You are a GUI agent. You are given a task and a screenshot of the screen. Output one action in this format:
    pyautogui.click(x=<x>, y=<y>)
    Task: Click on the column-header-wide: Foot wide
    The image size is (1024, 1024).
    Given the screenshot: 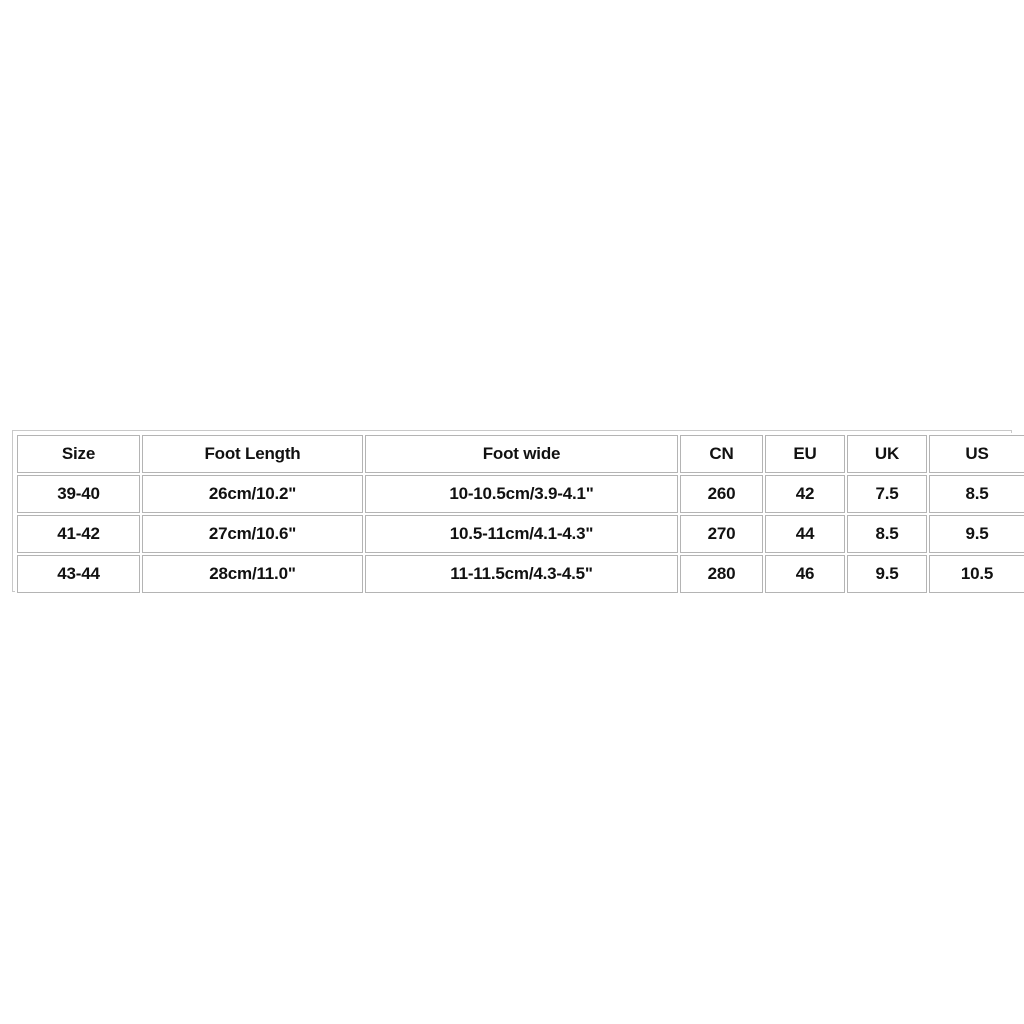 What is the action you would take?
    pyautogui.click(x=521, y=454)
    